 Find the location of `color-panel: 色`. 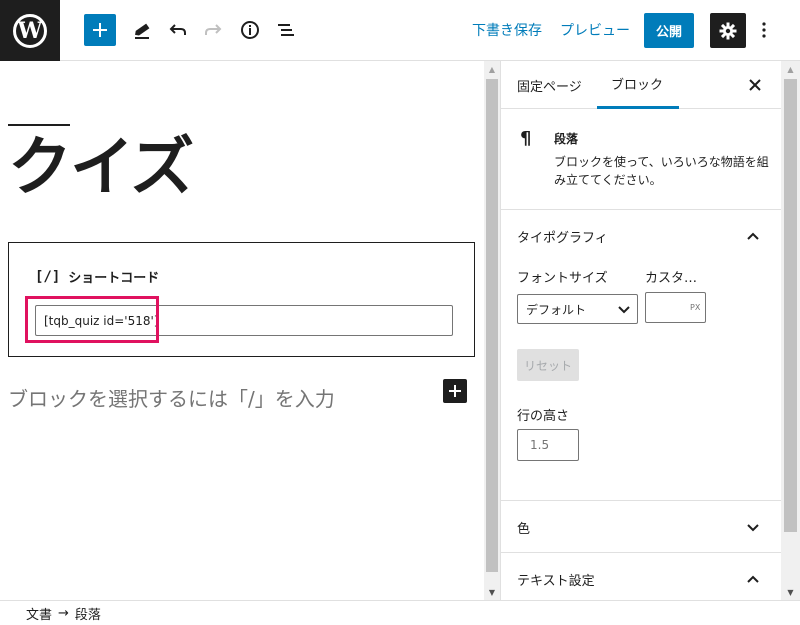

color-panel: 色 is located at coordinates (641, 527).